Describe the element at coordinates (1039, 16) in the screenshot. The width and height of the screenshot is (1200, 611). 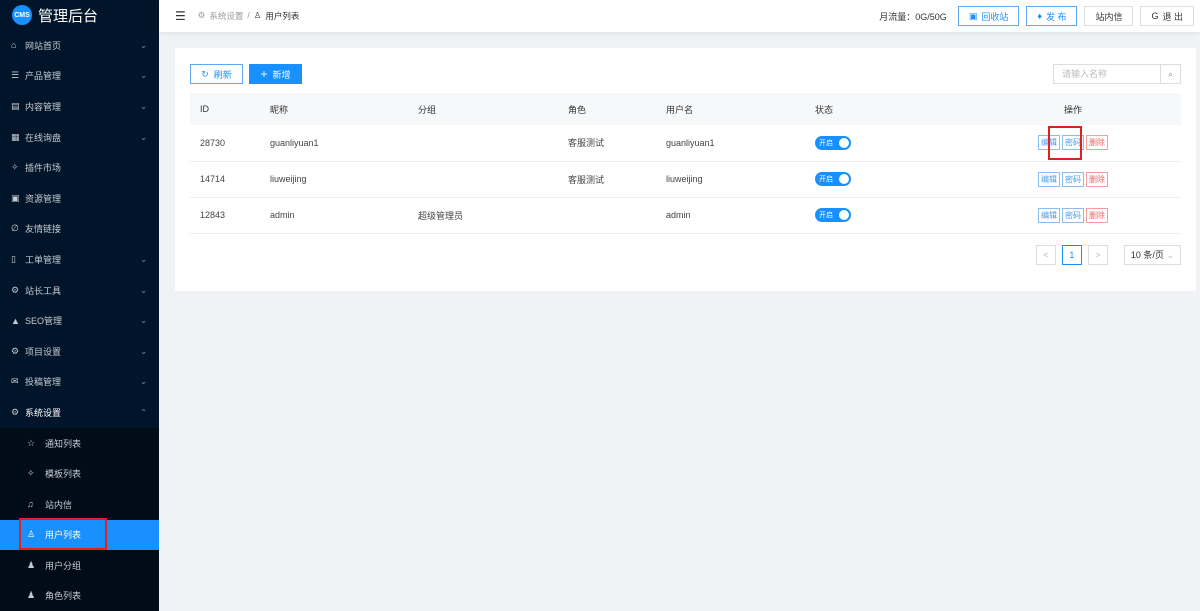
I see `rocket-icon: ♦` at that location.